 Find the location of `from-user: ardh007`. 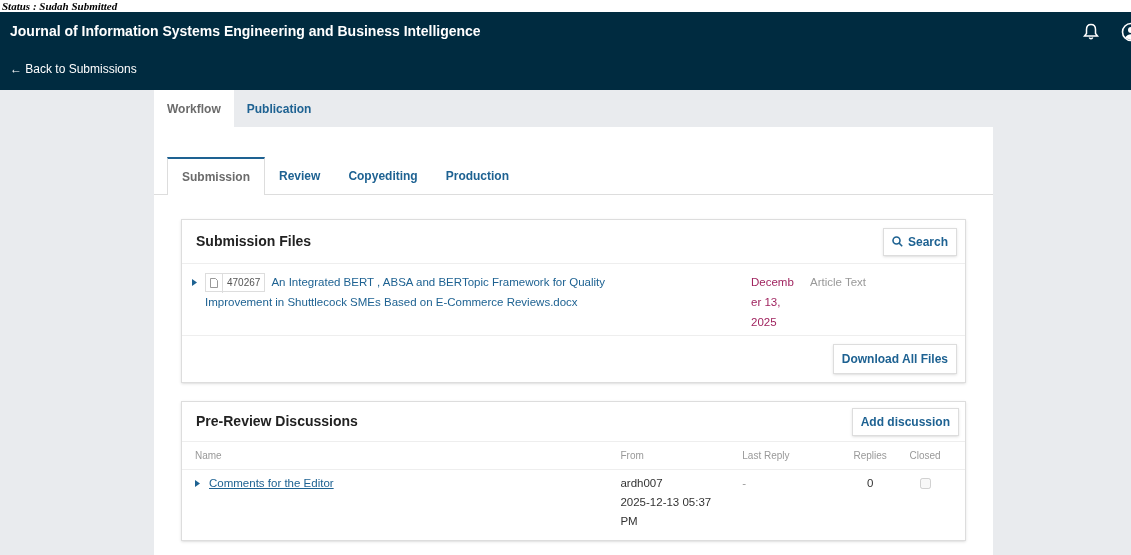

from-user: ardh007 is located at coordinates (642, 483).